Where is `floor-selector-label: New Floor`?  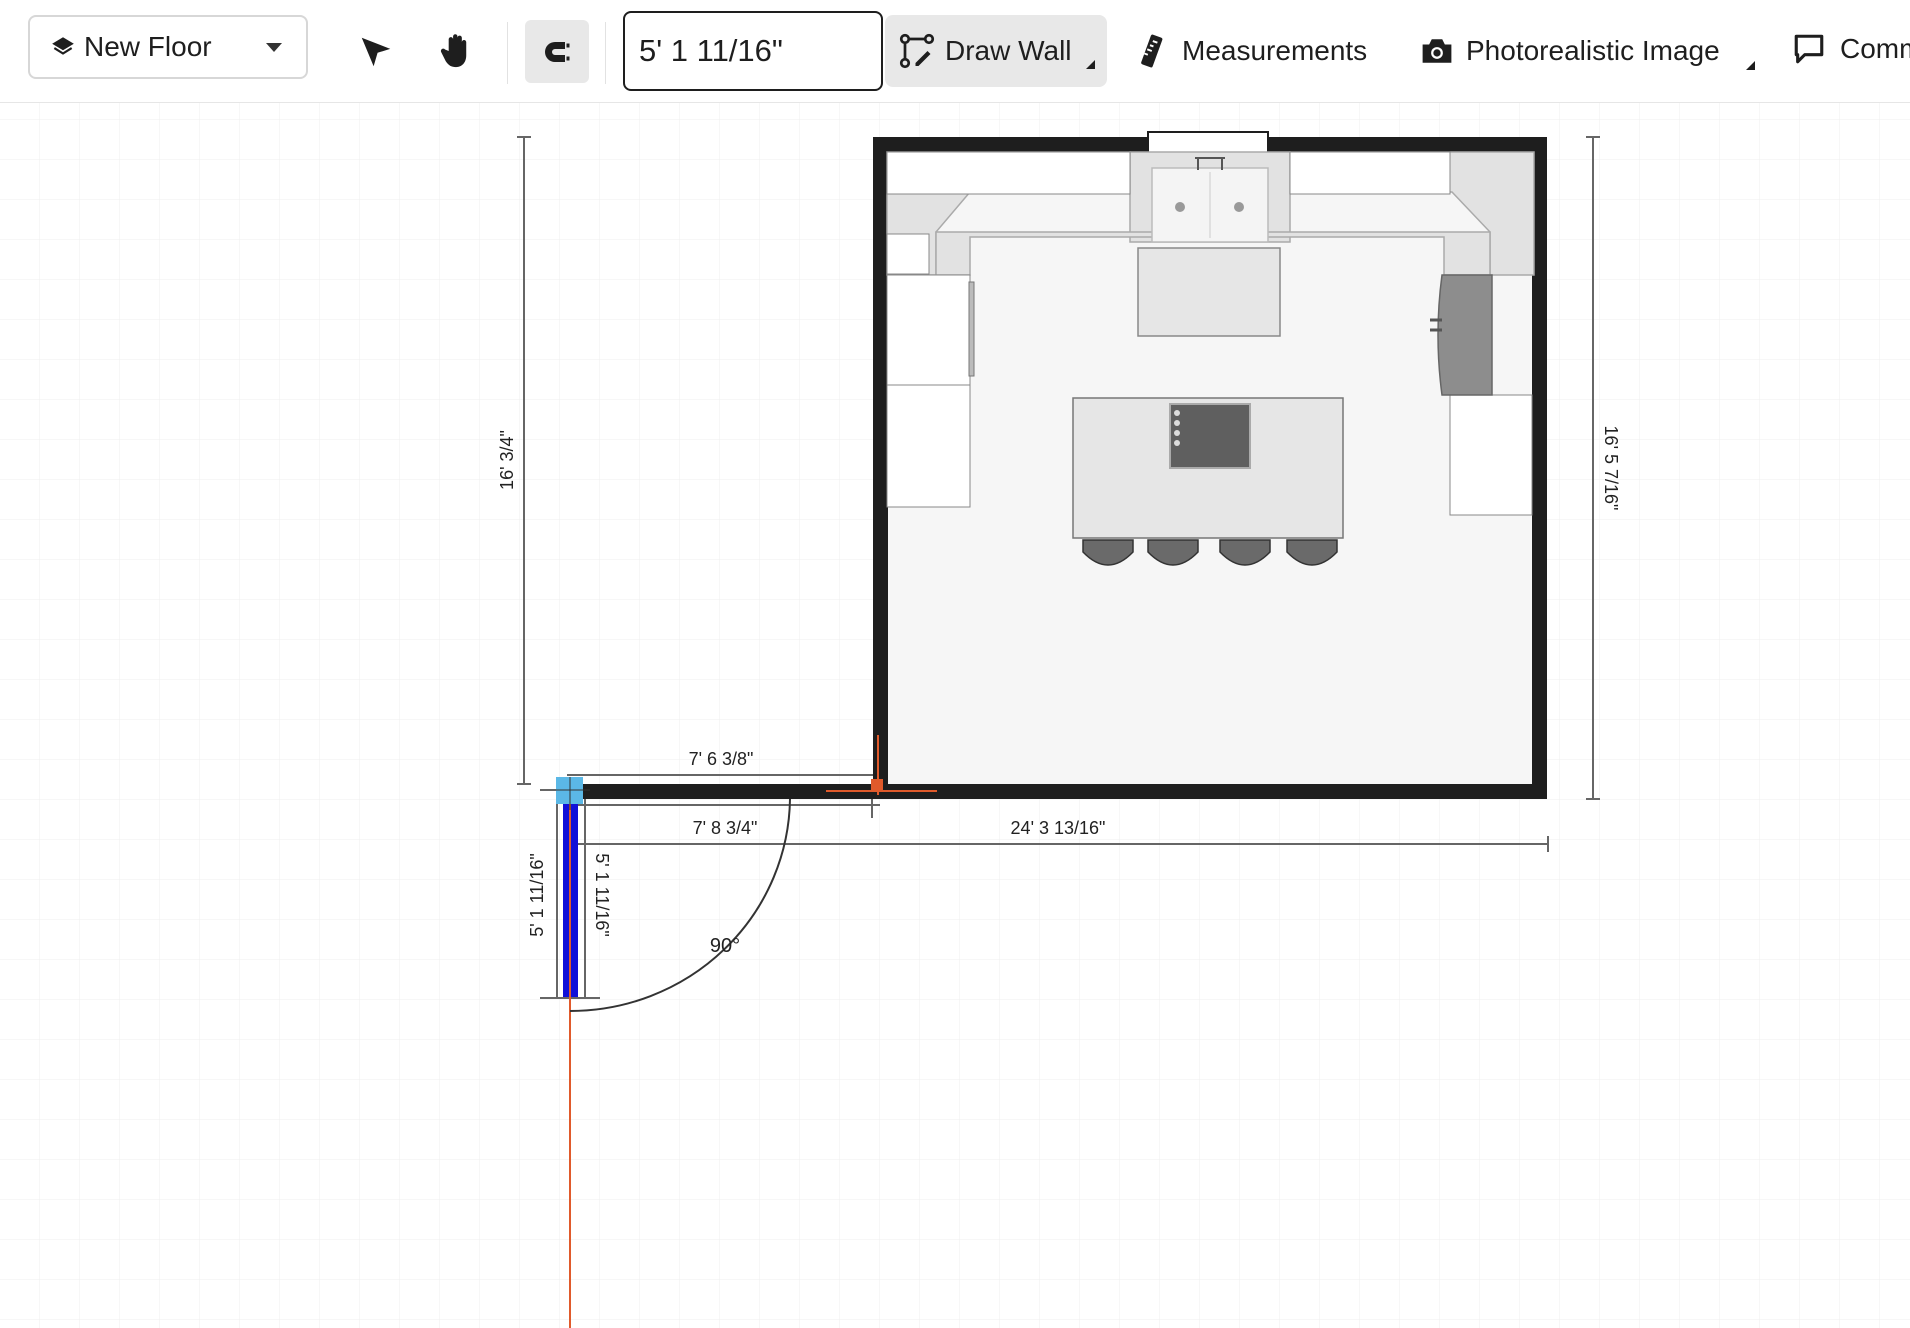 floor-selector-label: New Floor is located at coordinates (148, 46).